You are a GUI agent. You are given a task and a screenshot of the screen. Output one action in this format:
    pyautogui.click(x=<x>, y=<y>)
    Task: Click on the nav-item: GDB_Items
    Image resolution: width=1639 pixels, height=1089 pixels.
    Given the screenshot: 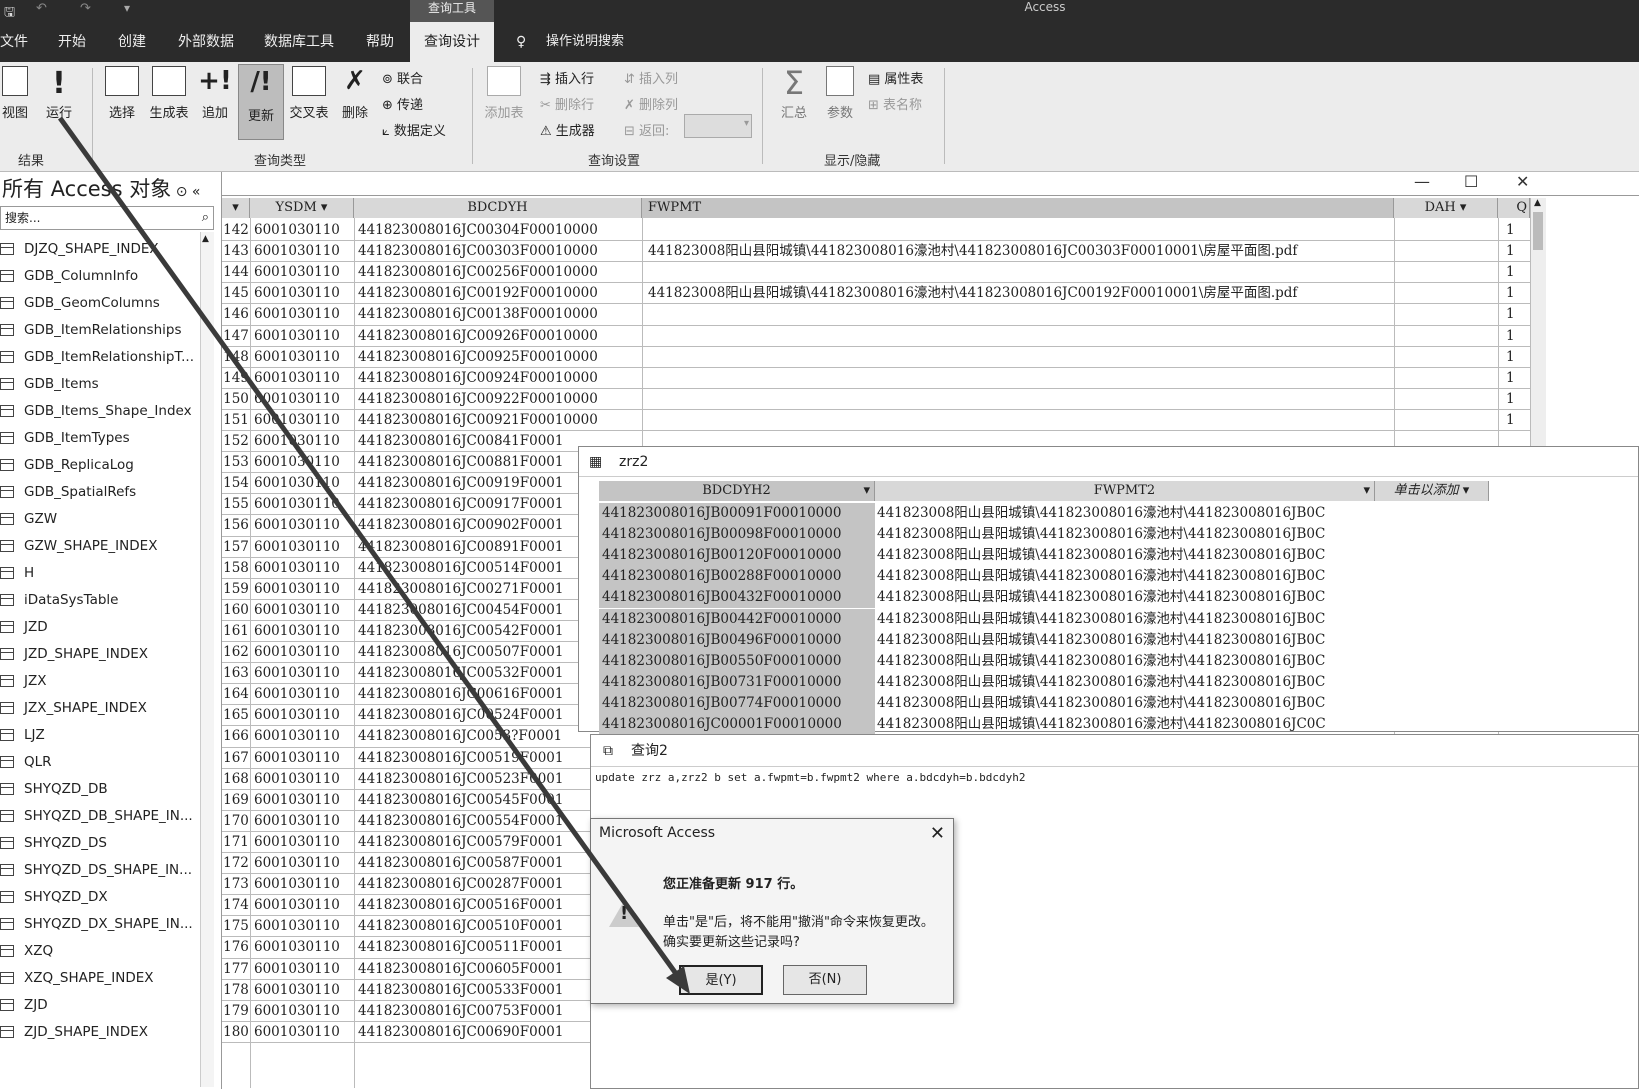 What is the action you would take?
    pyautogui.click(x=49, y=384)
    